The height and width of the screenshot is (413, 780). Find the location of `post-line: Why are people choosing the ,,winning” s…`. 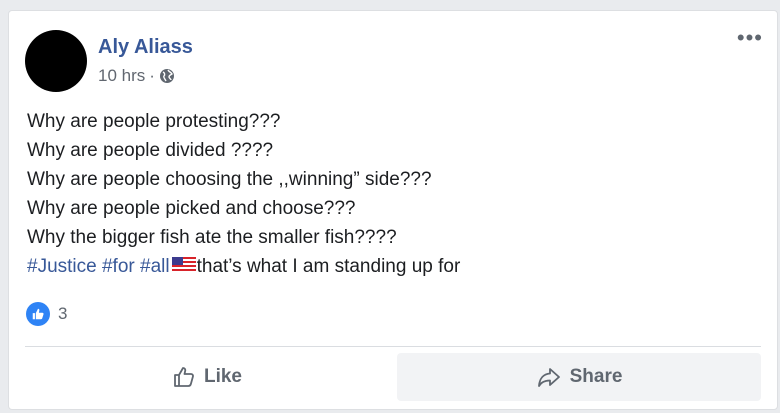

post-line: Why are people choosing the ,,winning” s… is located at coordinates (229, 179).